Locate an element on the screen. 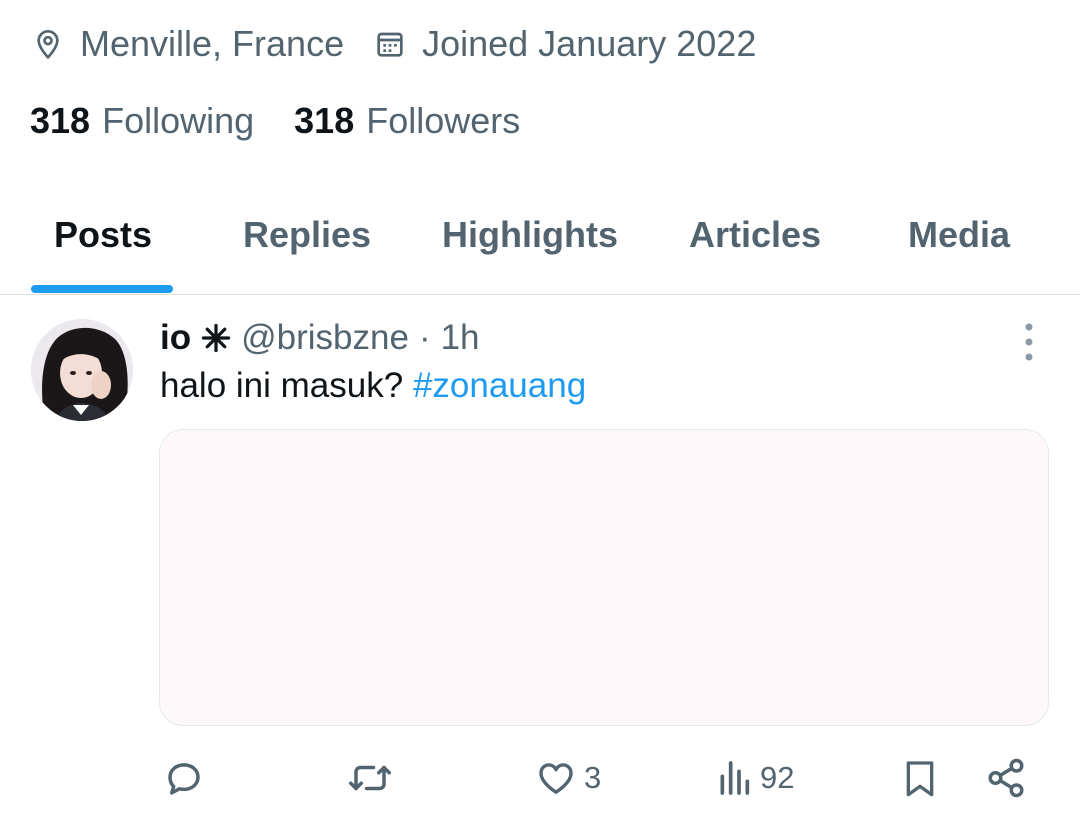 The width and height of the screenshot is (1080, 821). post-body: halo ini masuk? is located at coordinates (282, 385).